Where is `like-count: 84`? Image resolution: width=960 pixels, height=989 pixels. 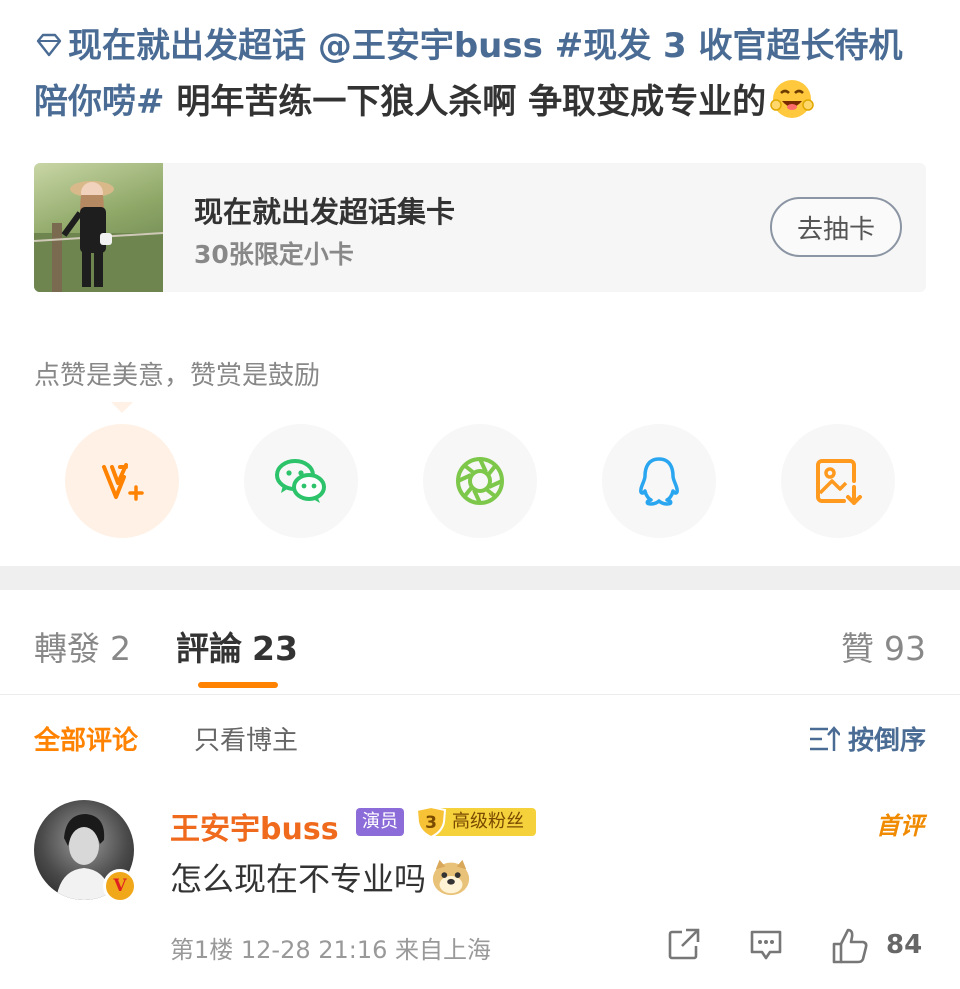 like-count: 84 is located at coordinates (904, 945).